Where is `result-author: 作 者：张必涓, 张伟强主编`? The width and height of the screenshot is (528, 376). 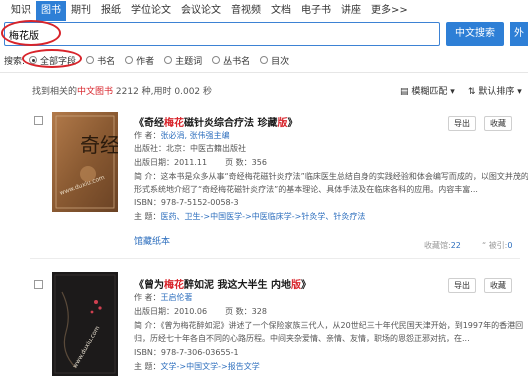
result-author: 作 者：张必涓, 张伟强主编 is located at coordinates (182, 135).